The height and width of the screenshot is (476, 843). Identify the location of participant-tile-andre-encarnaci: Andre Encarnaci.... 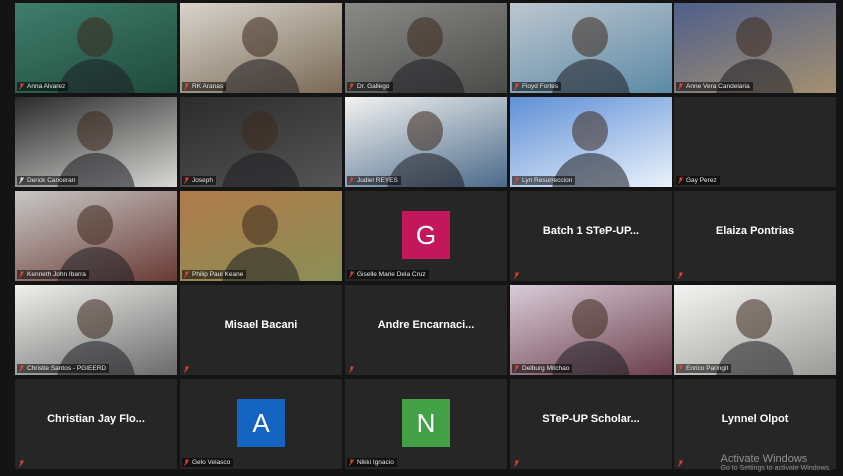
(426, 330).